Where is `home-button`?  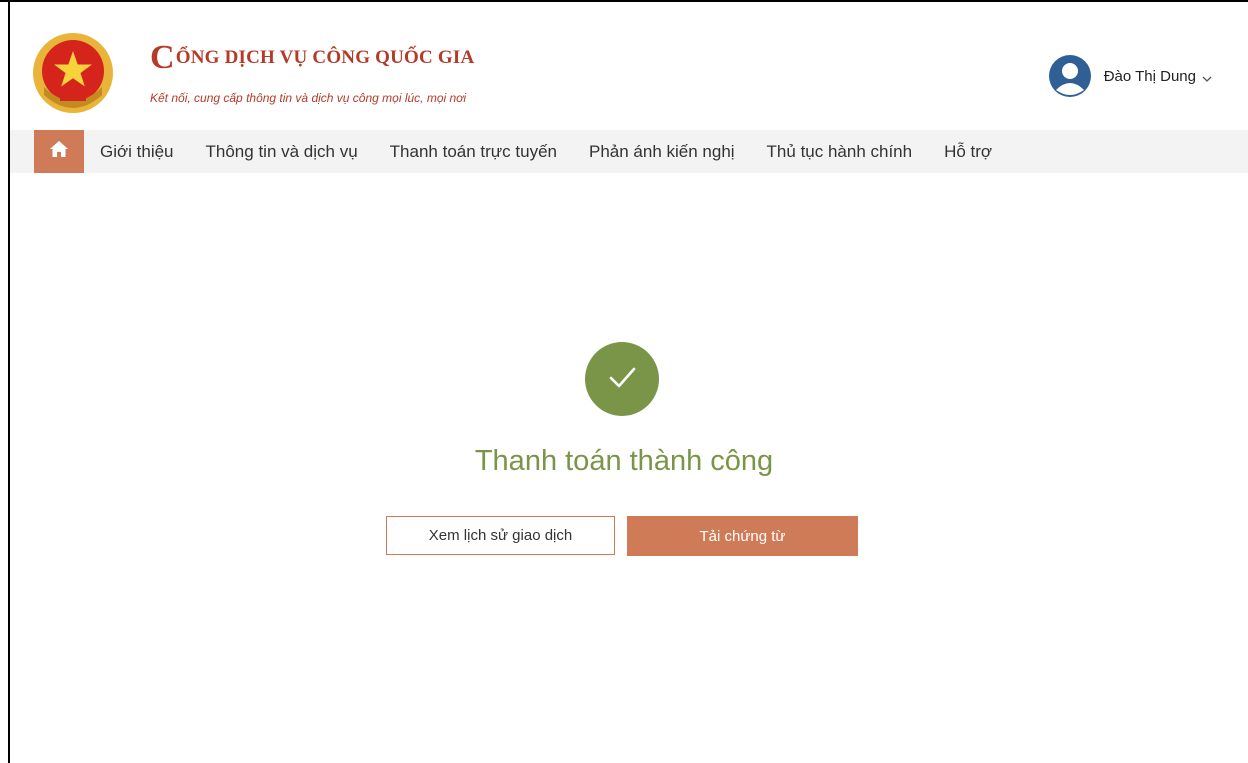
home-button is located at coordinates (59, 151).